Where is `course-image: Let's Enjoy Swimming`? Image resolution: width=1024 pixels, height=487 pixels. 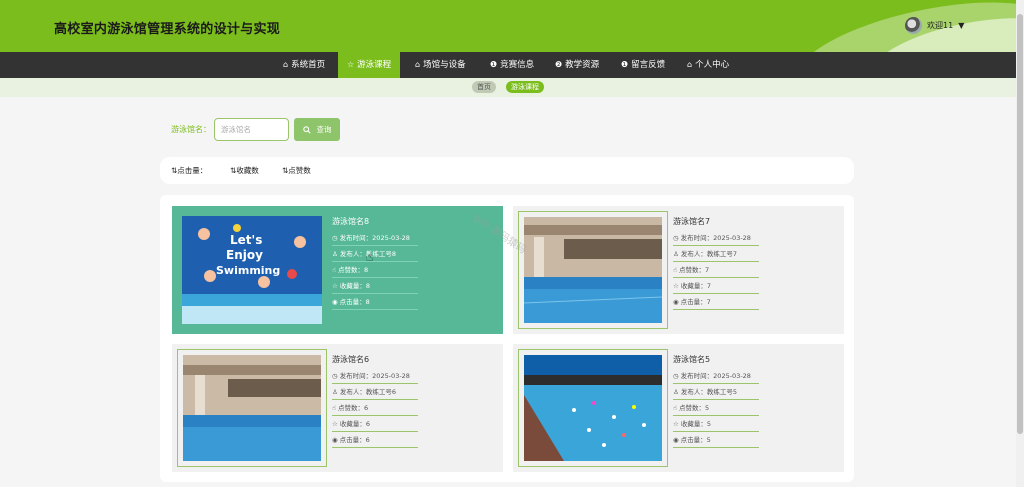 course-image: Let's Enjoy Swimming is located at coordinates (252, 270).